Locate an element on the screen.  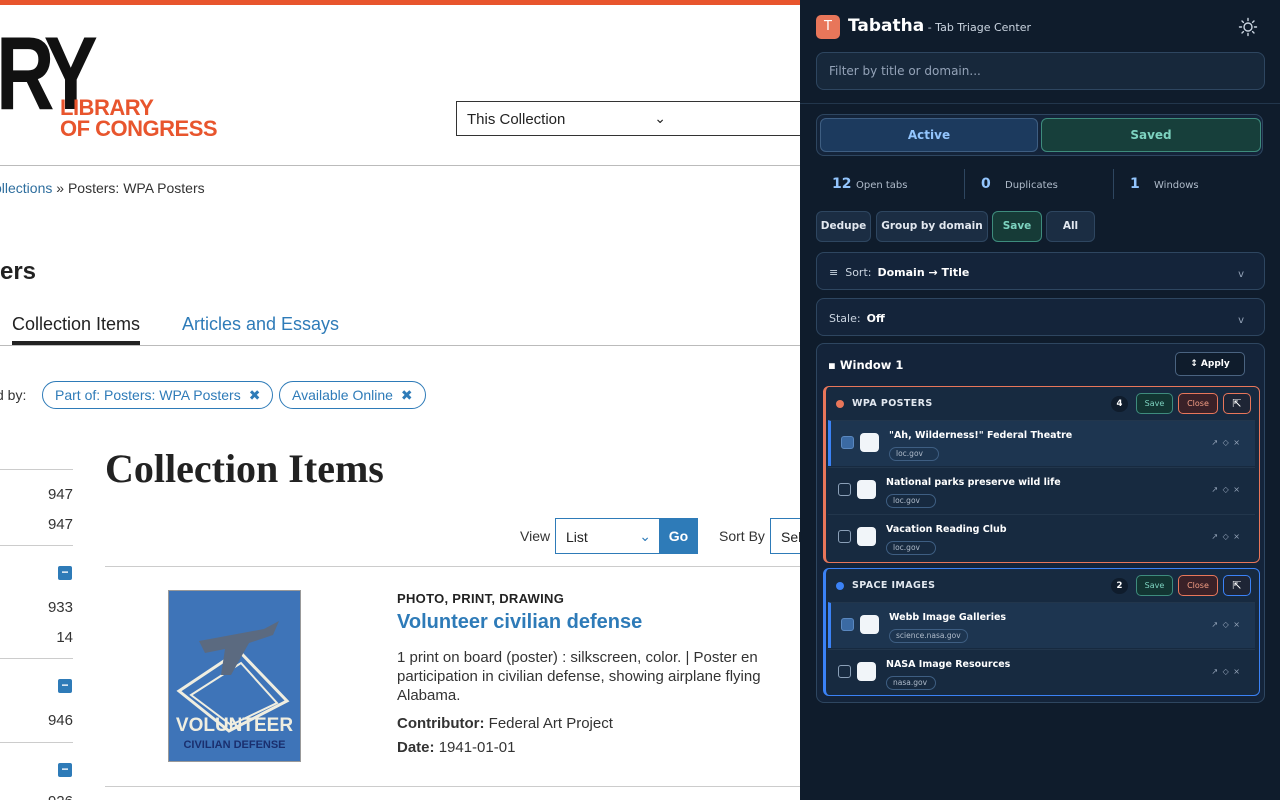
tab-saved: Saved is located at coordinates (1151, 135).